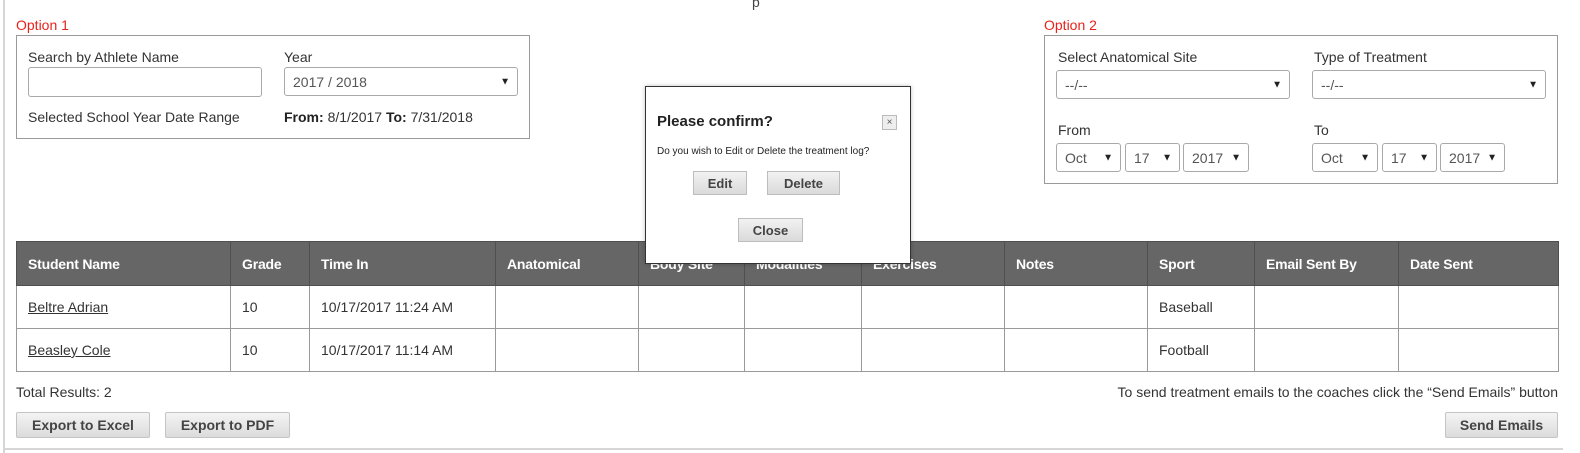 The image size is (1580, 453). I want to click on to-day-select: 17 ▼, so click(1409, 157).